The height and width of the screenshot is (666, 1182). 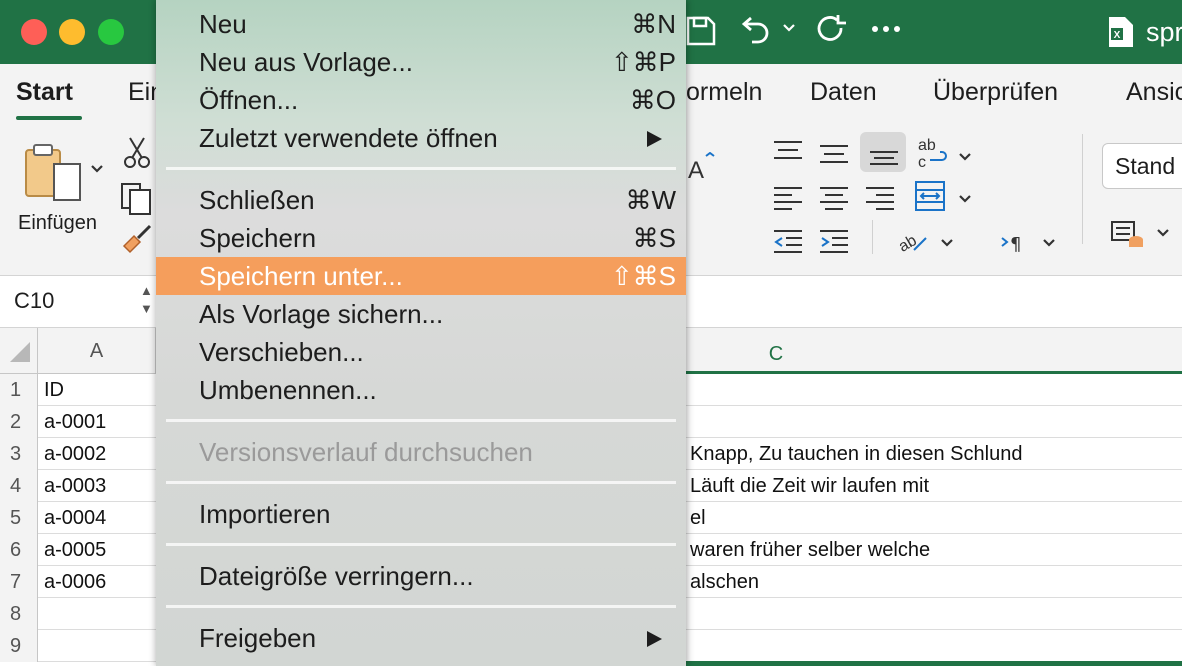 I want to click on select-all-button, so click(x=19, y=351).